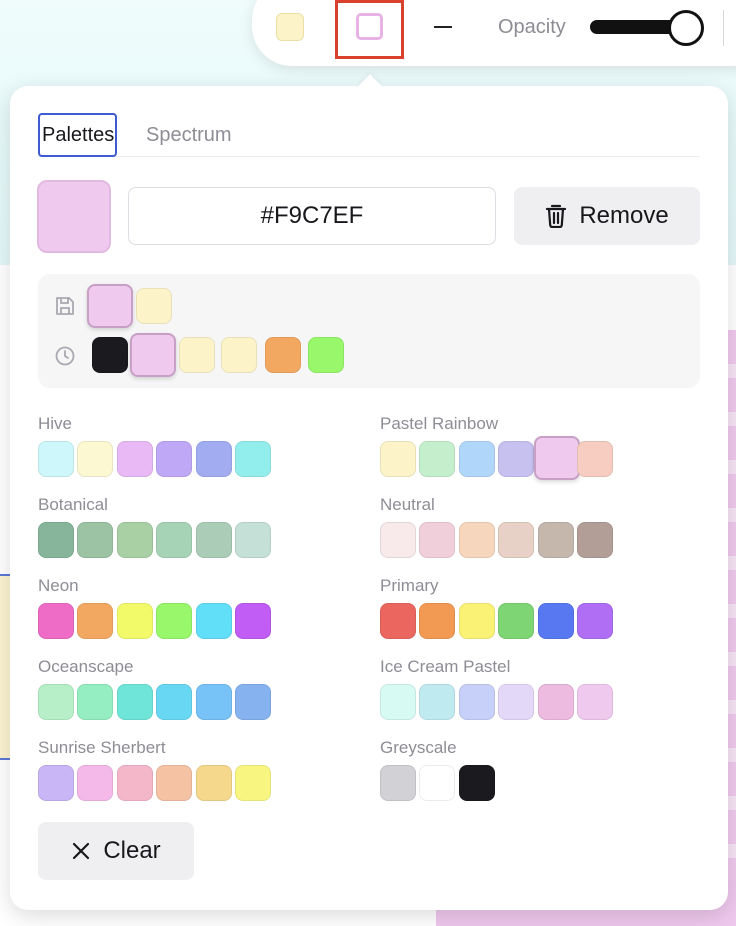  I want to click on trash-icon, so click(556, 216).